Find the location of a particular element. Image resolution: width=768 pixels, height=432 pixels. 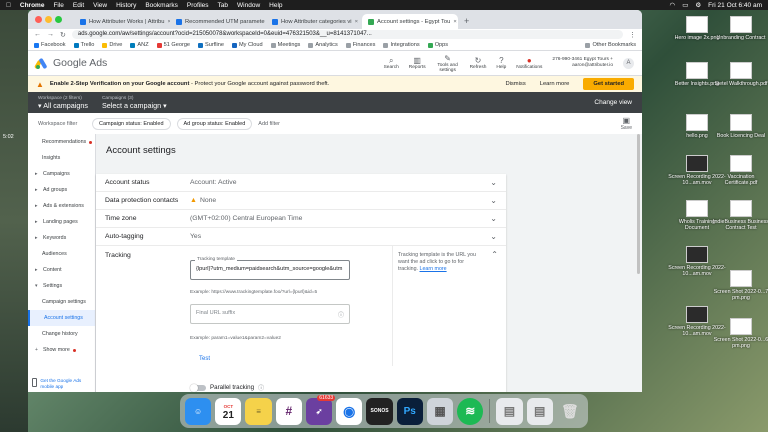

calendar-app-icon: OCT 21 is located at coordinates (228, 411).